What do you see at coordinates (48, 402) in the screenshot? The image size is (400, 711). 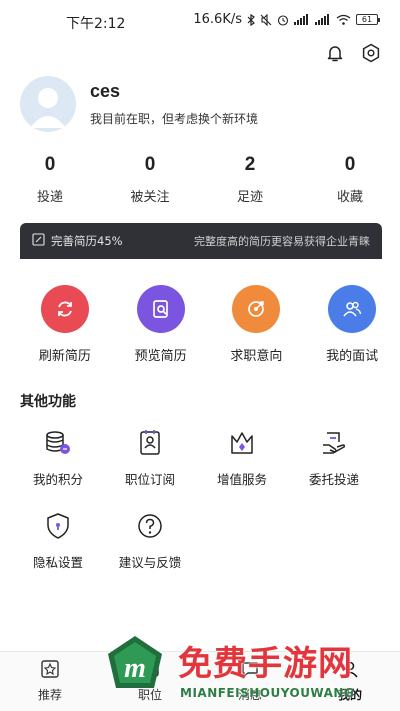 I see `other-functions-title: 其他功能` at bounding box center [48, 402].